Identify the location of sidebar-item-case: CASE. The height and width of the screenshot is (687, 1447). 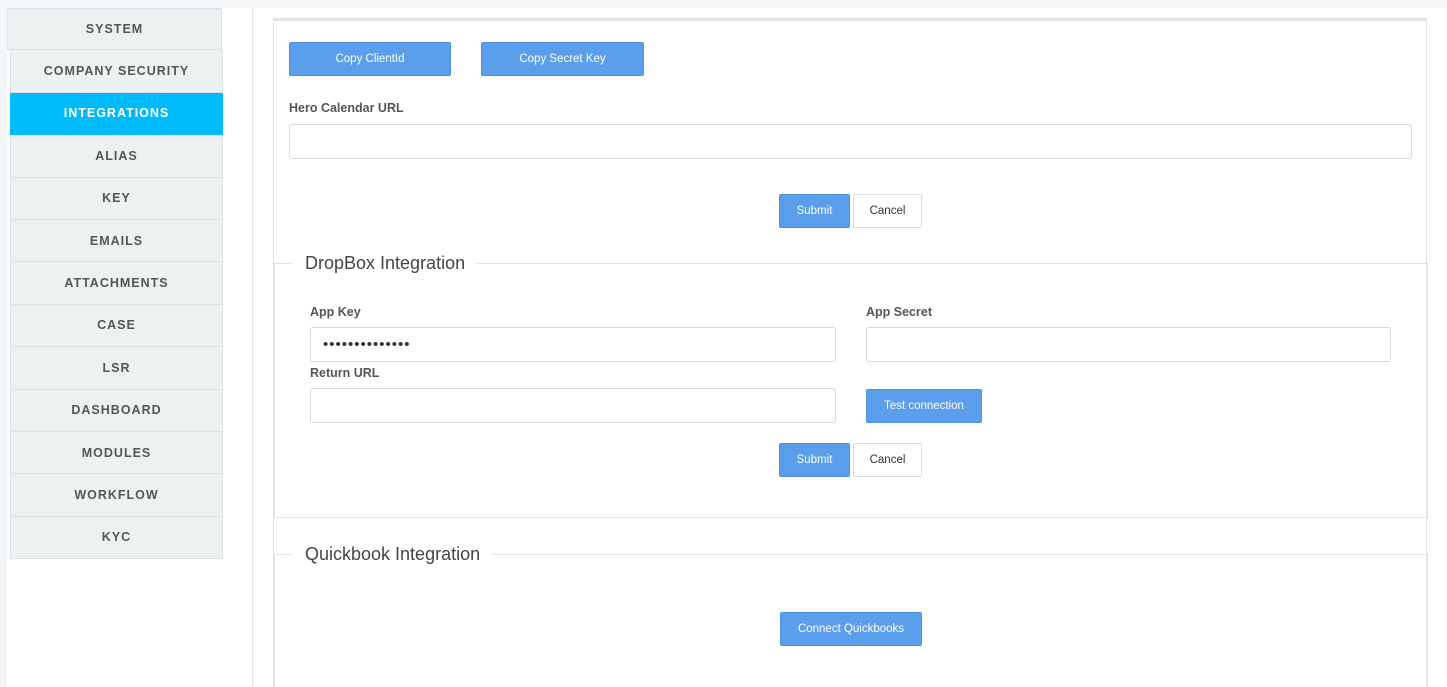
(116, 326).